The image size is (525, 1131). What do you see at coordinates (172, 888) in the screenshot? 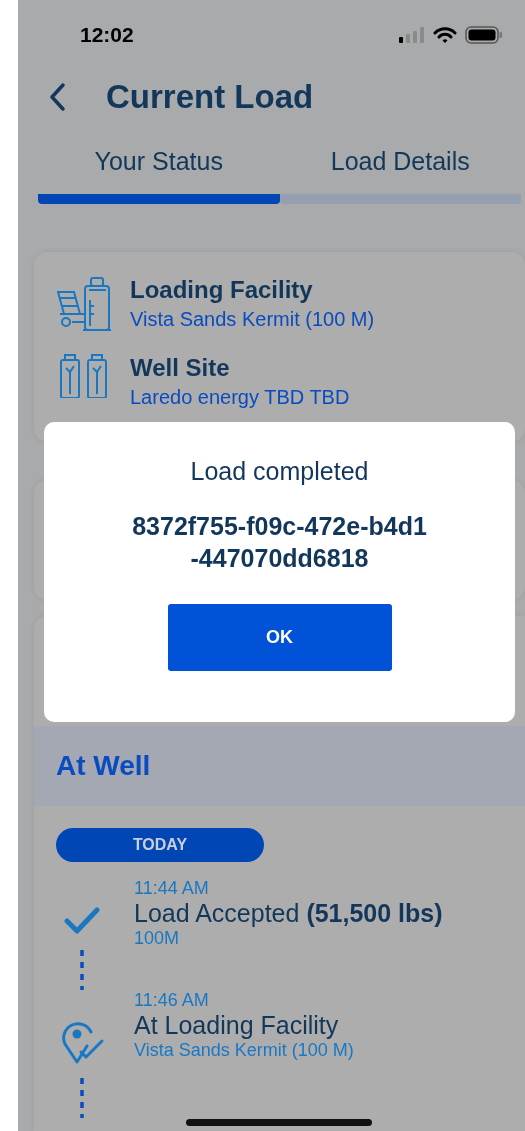
I see `event-time: 11:44 AM` at bounding box center [172, 888].